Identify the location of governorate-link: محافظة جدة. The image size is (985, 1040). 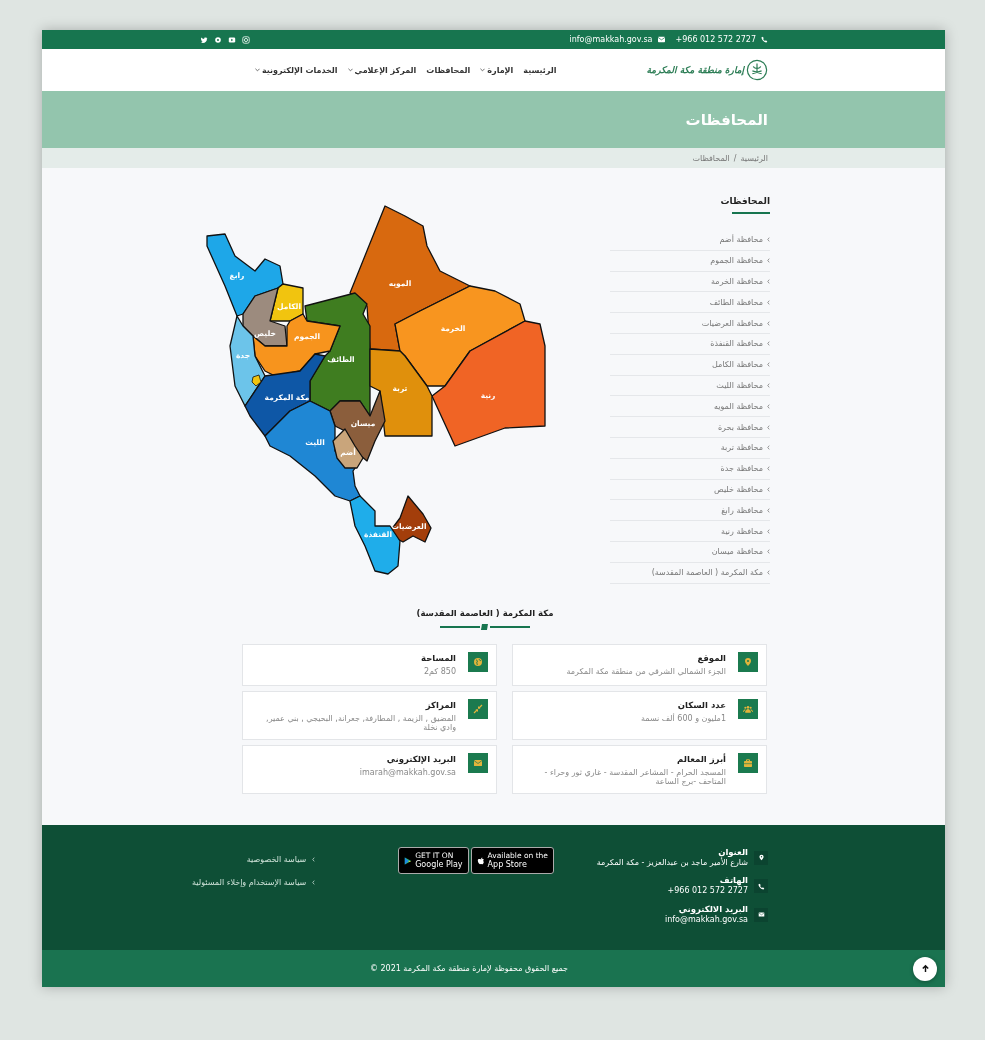
(690, 469).